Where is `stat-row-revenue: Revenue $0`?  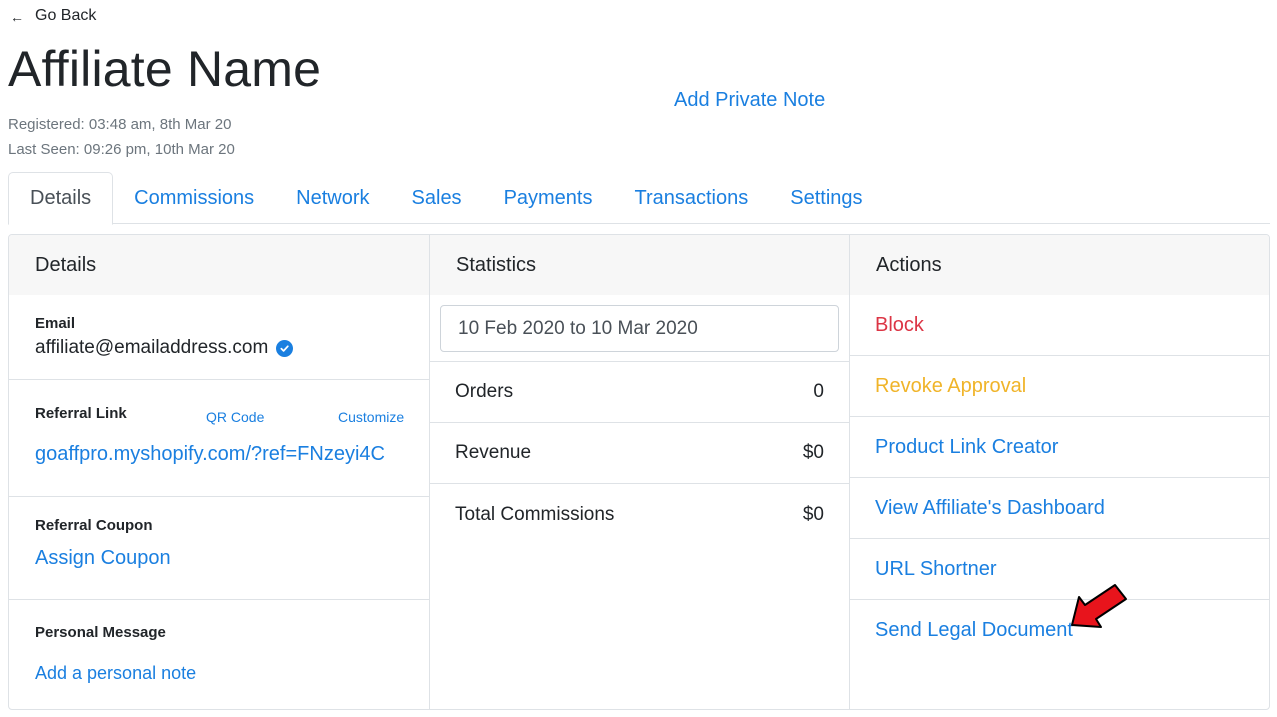
stat-row-revenue: Revenue $0 is located at coordinates (639, 453).